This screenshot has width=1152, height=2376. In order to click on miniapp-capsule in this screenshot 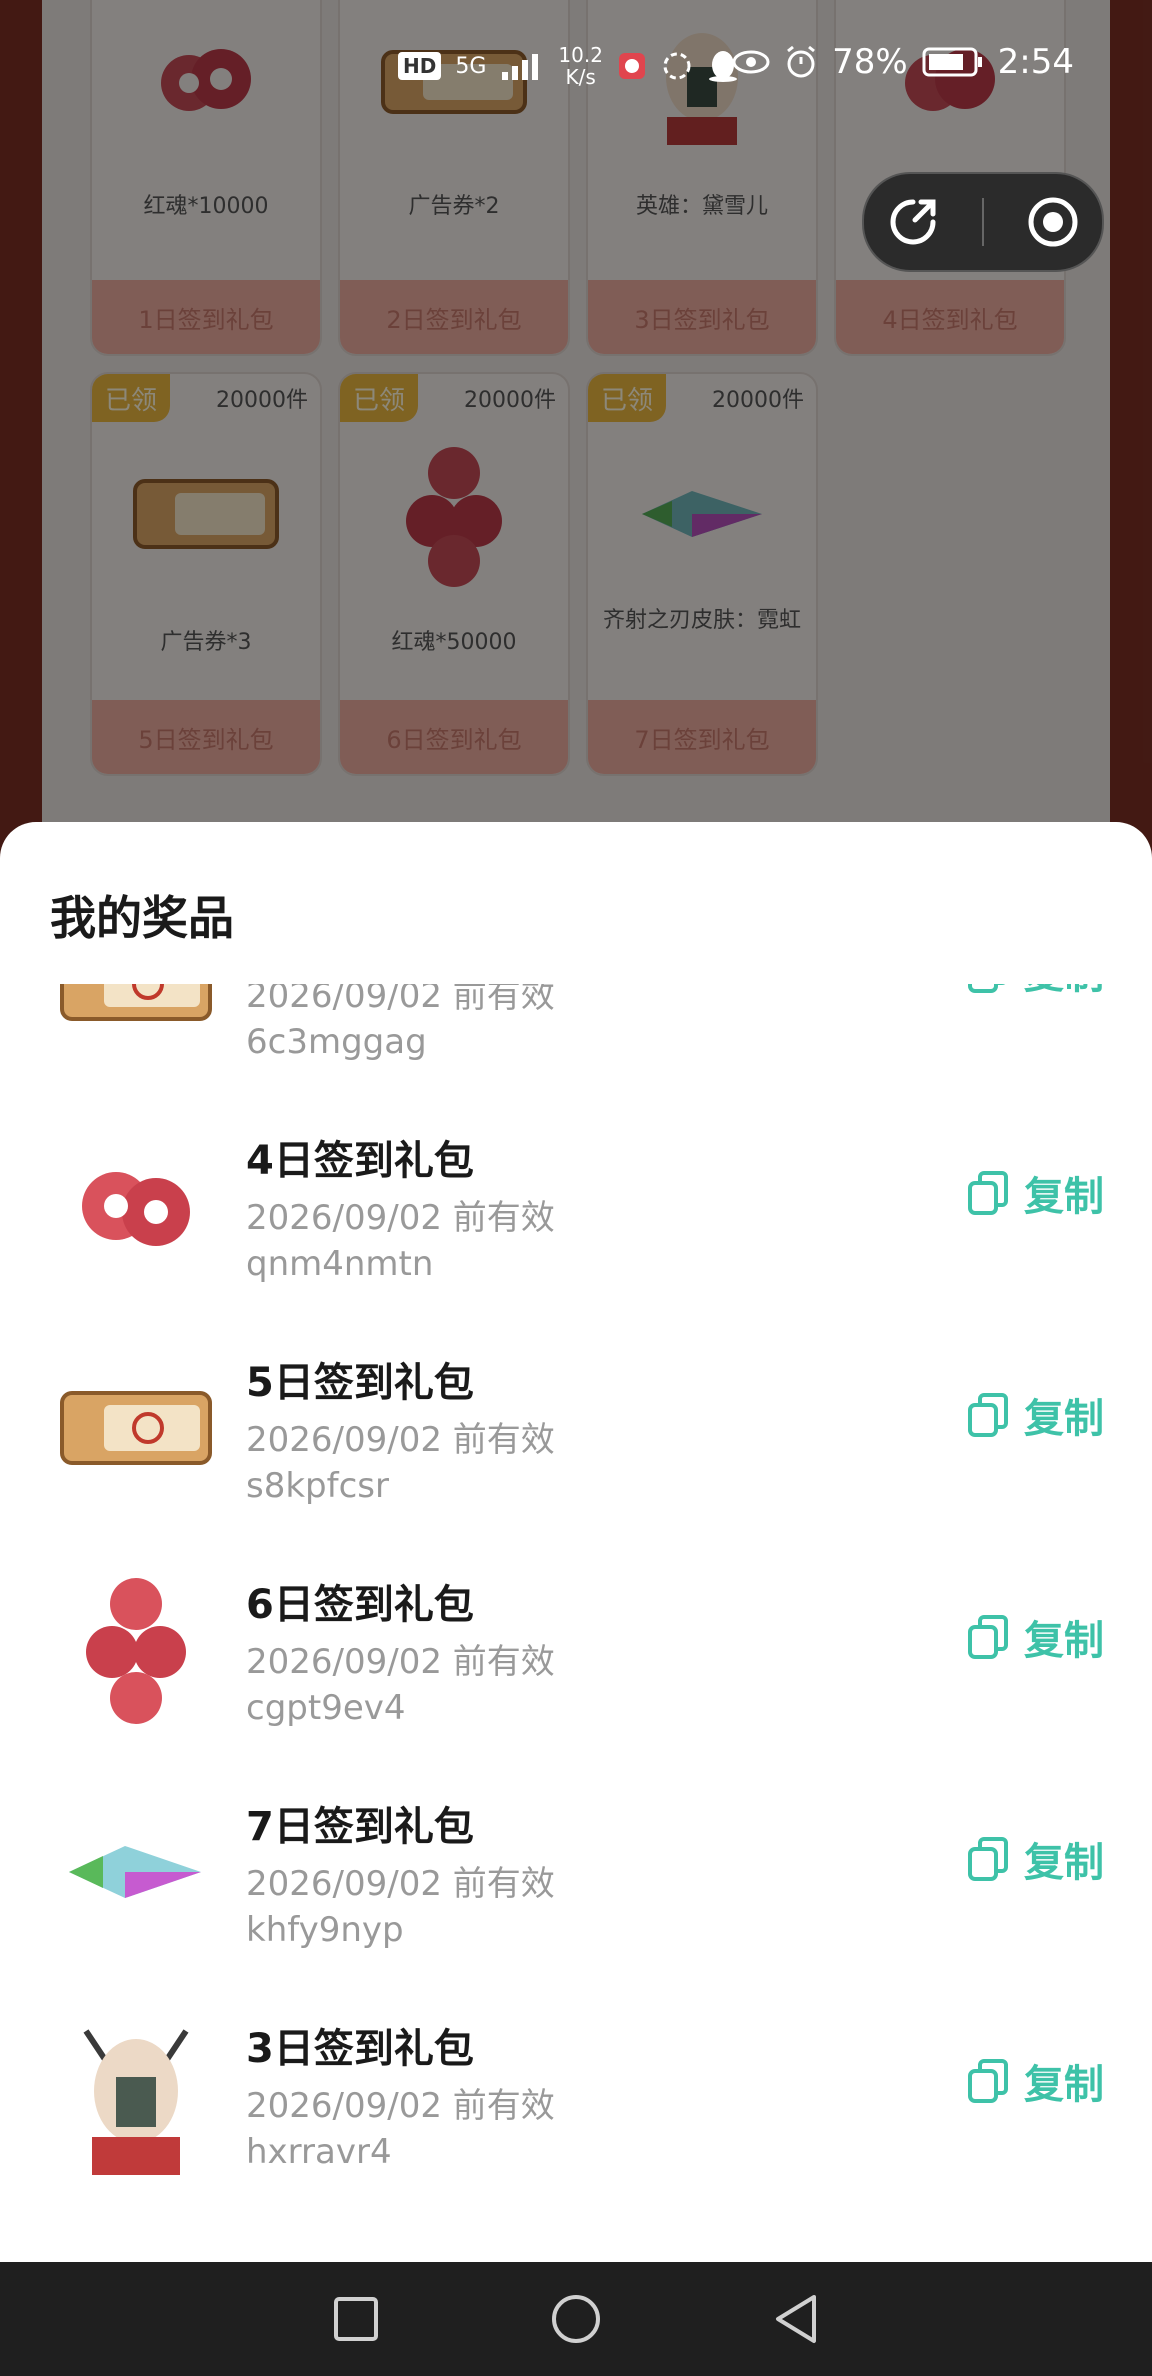, I will do `click(983, 222)`.